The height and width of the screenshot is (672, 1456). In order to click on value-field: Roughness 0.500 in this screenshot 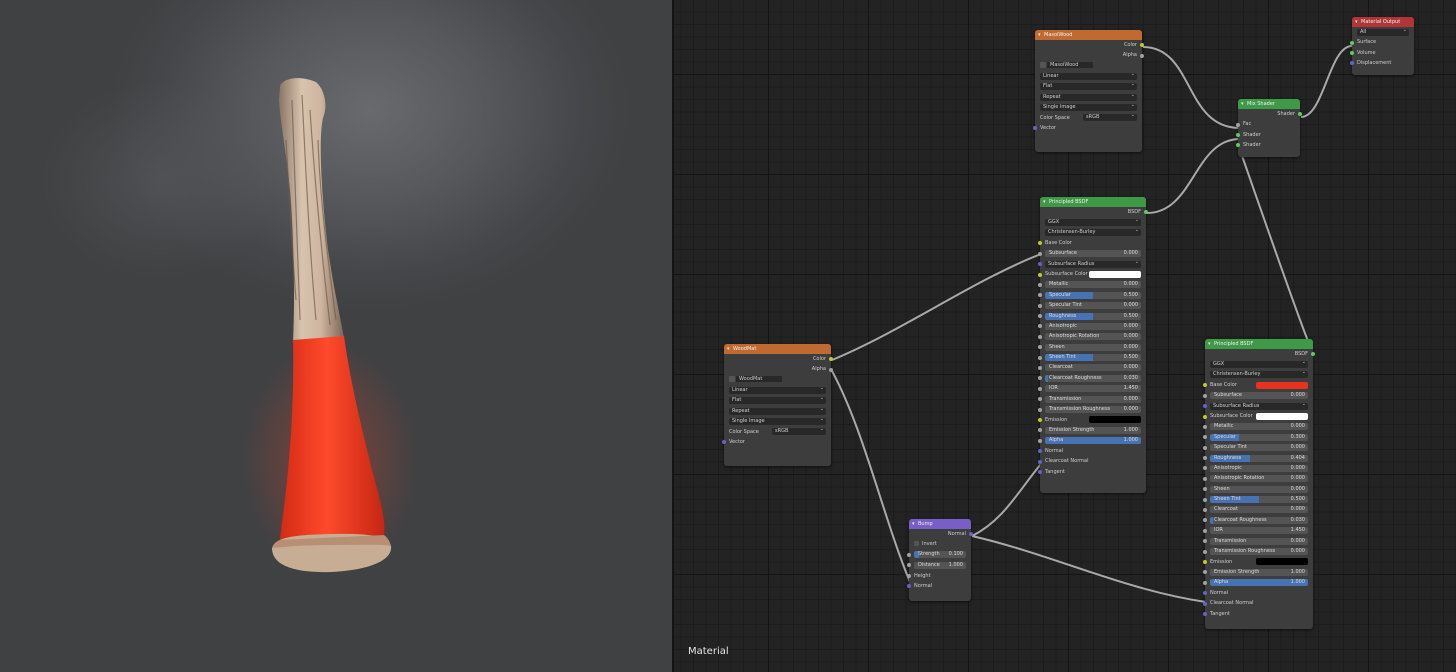, I will do `click(1093, 316)`.